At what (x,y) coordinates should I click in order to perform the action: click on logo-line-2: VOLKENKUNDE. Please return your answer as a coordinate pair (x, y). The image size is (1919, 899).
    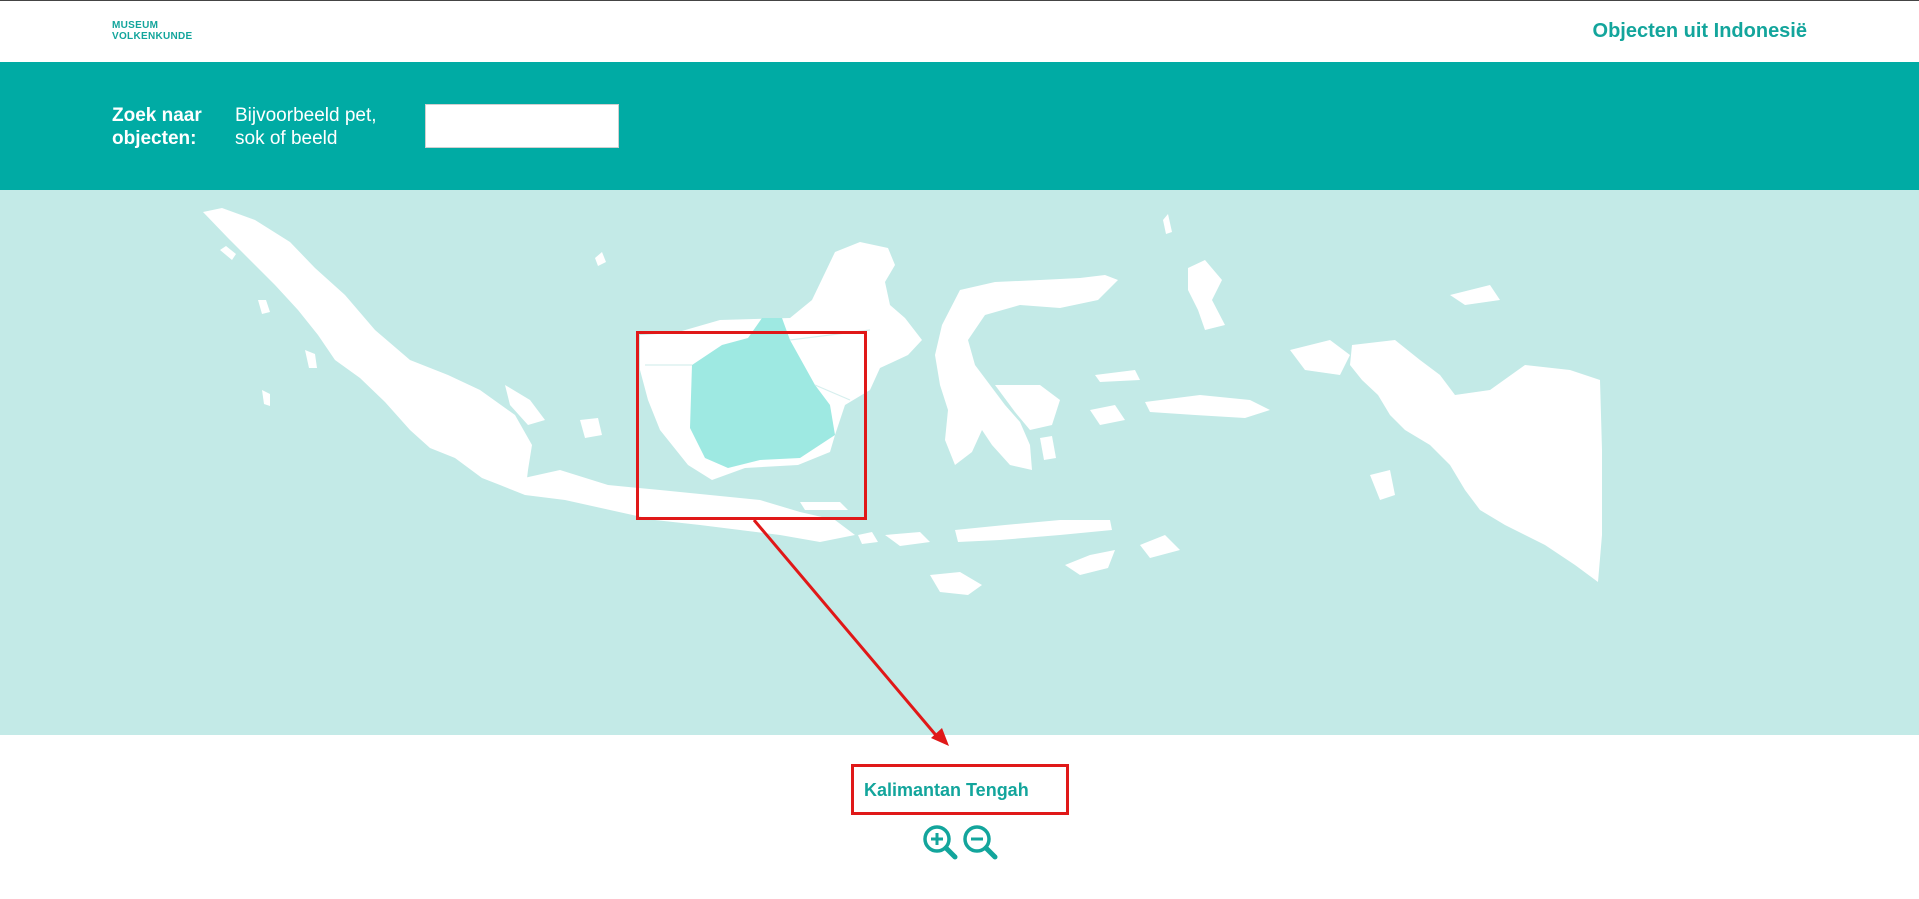
    Looking at the image, I should click on (152, 36).